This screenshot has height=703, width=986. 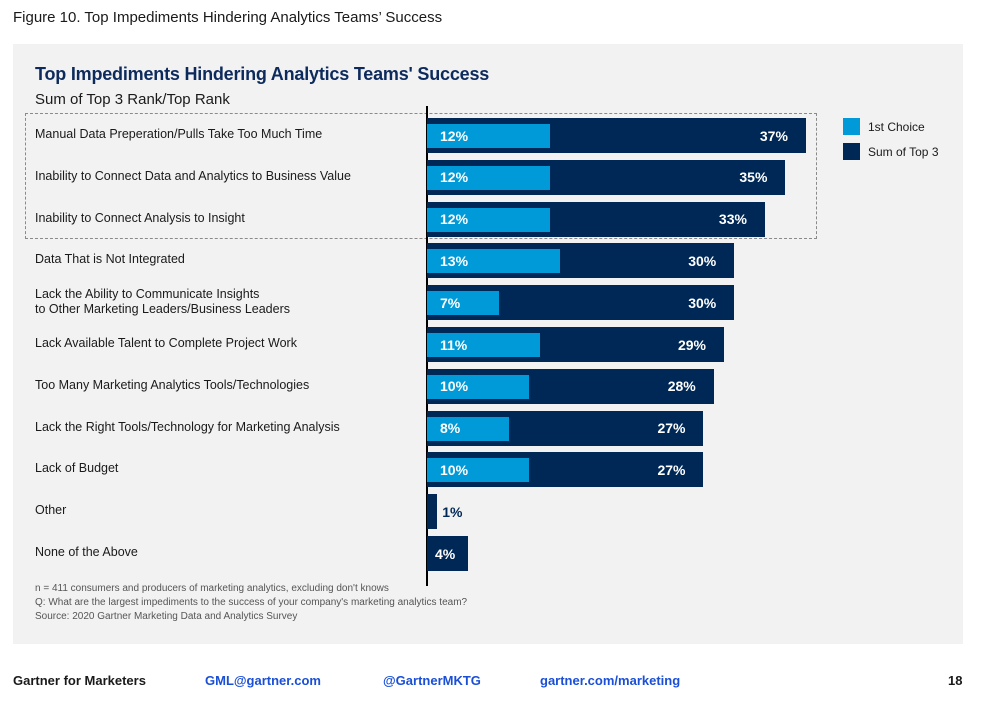 What do you see at coordinates (432, 680) in the screenshot?
I see `footer-twitter-link: @GartnerMKTG` at bounding box center [432, 680].